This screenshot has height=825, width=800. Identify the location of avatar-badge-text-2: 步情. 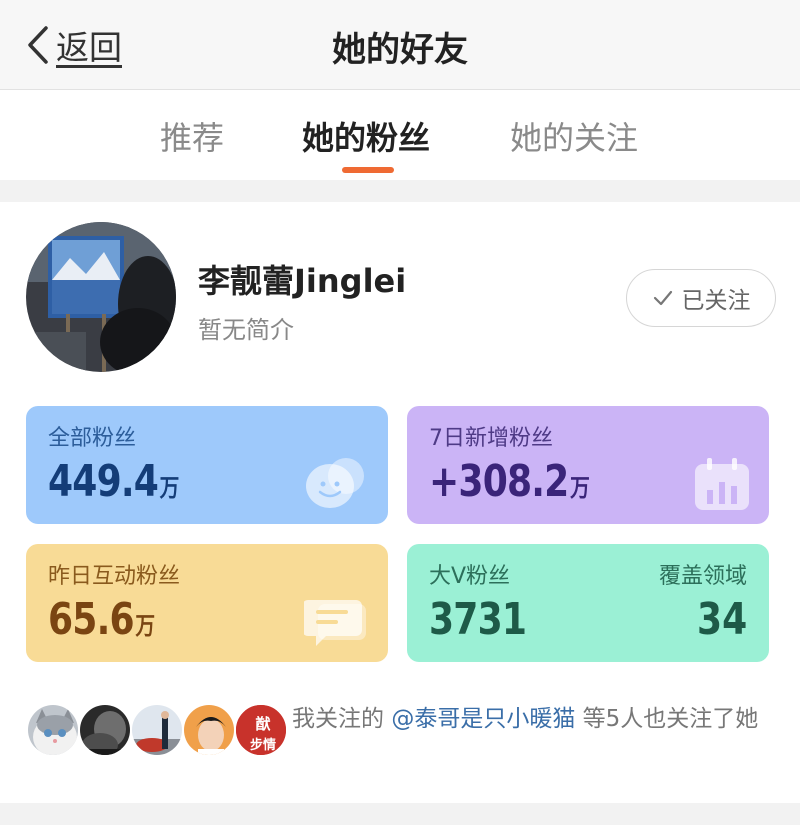
(263, 745).